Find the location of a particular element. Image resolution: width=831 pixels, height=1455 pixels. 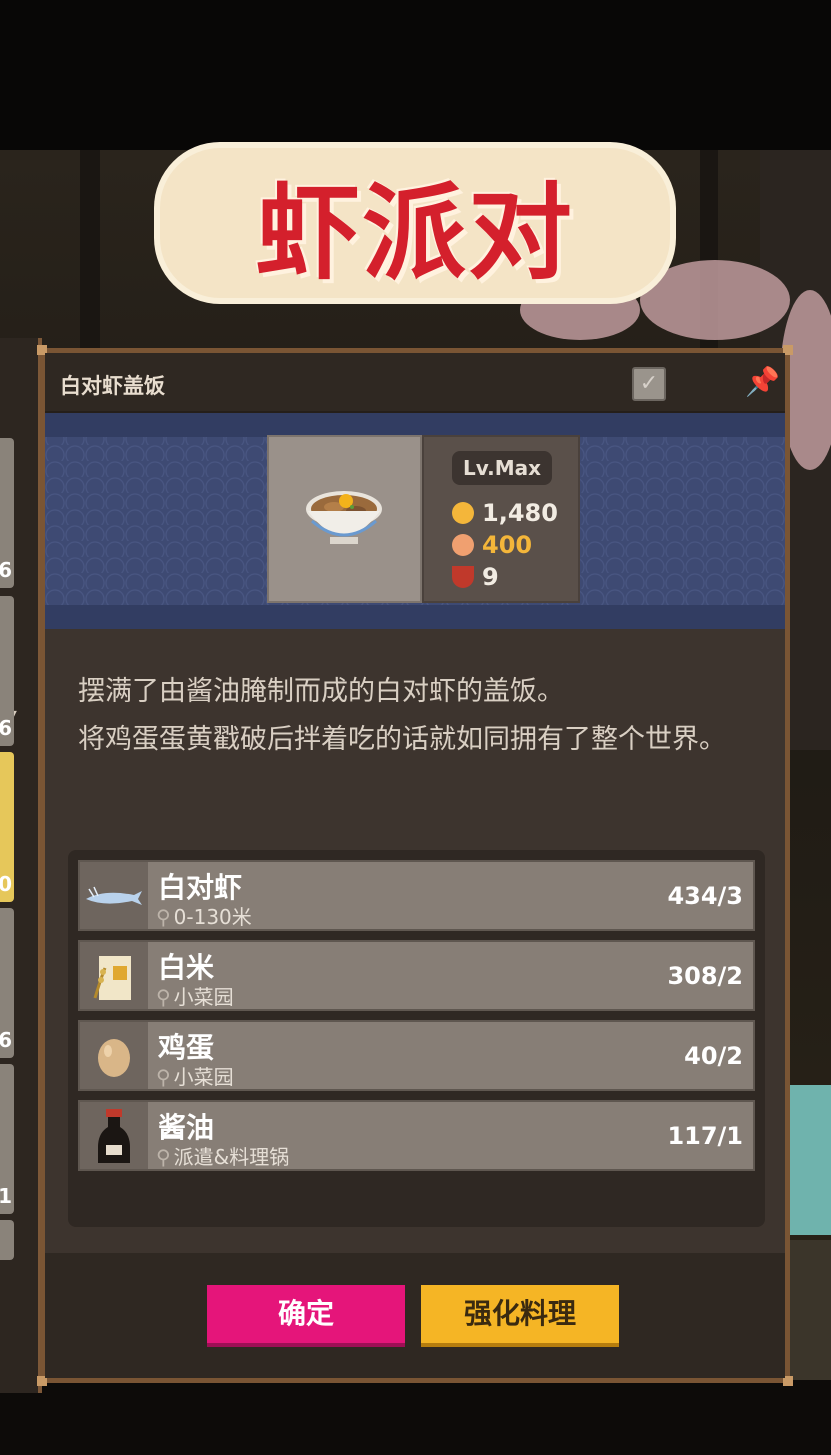

description-line: 摆满了由酱油腌制而成的白对虾的盖饭。 is located at coordinates (321, 691).